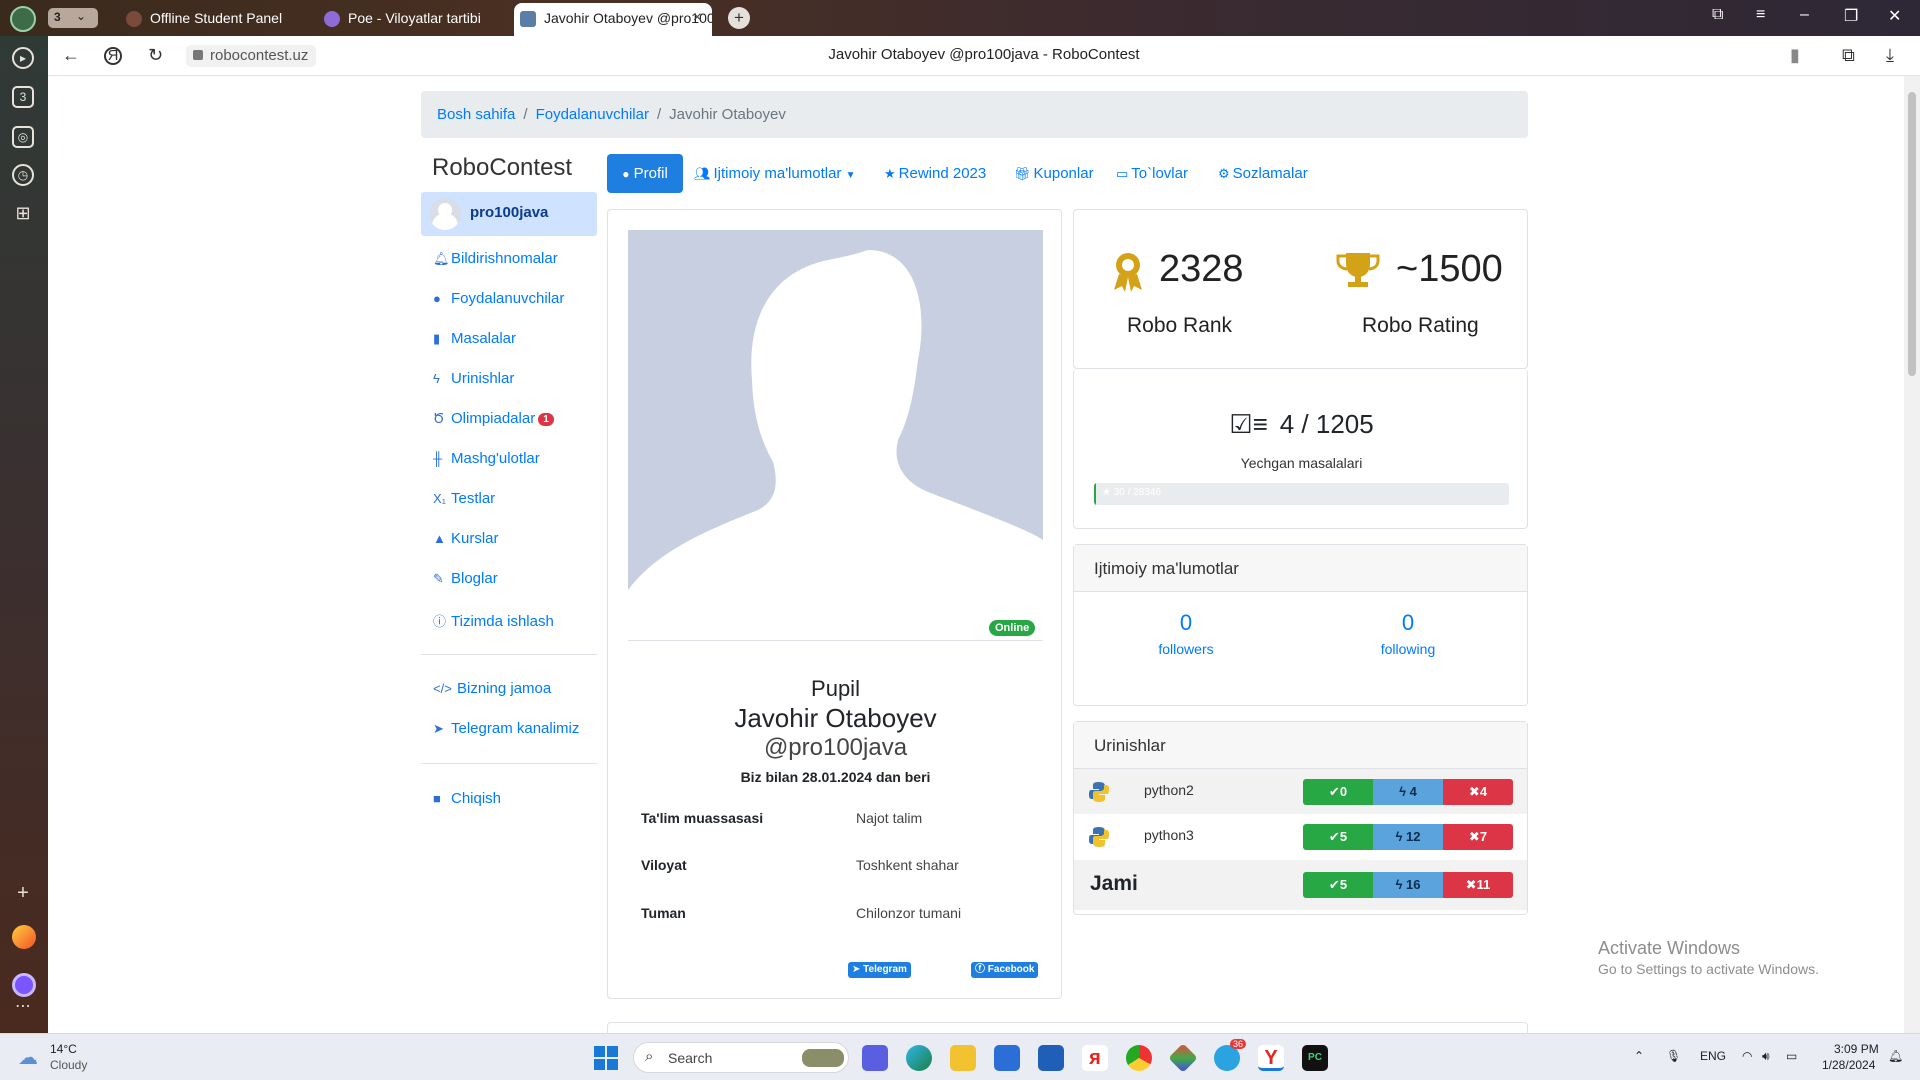 The height and width of the screenshot is (1080, 1920). I want to click on edge-icon, so click(919, 1058).